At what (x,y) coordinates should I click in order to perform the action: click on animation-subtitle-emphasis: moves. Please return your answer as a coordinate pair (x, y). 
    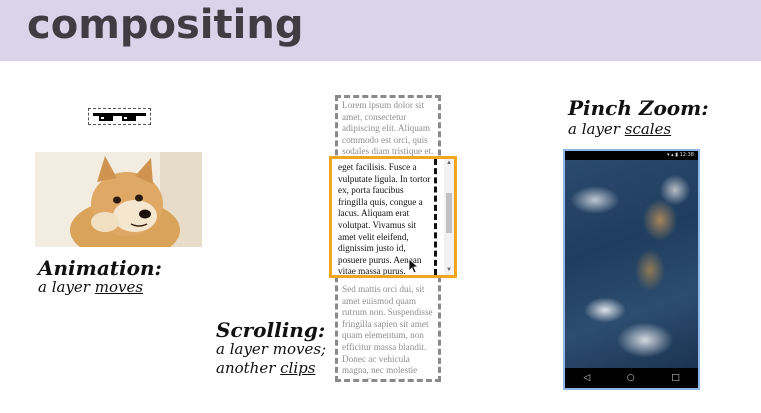
    Looking at the image, I should click on (119, 287).